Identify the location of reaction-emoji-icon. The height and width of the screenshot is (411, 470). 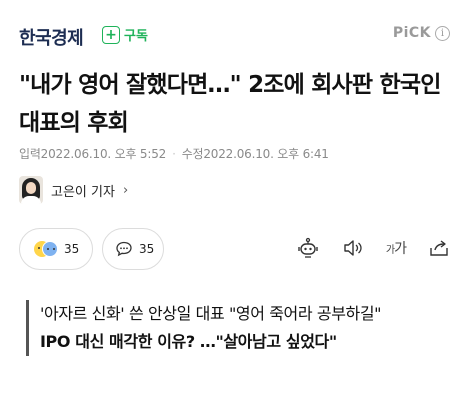
(45, 249).